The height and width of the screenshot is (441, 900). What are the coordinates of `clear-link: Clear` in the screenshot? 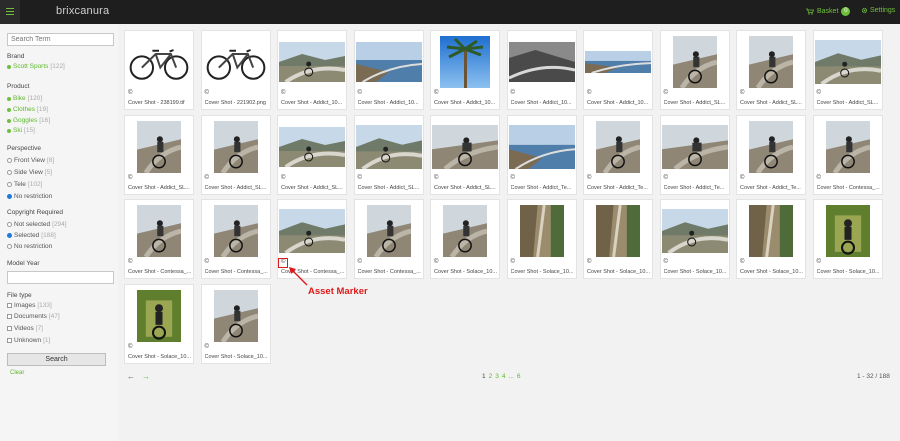 It's located at (17, 373).